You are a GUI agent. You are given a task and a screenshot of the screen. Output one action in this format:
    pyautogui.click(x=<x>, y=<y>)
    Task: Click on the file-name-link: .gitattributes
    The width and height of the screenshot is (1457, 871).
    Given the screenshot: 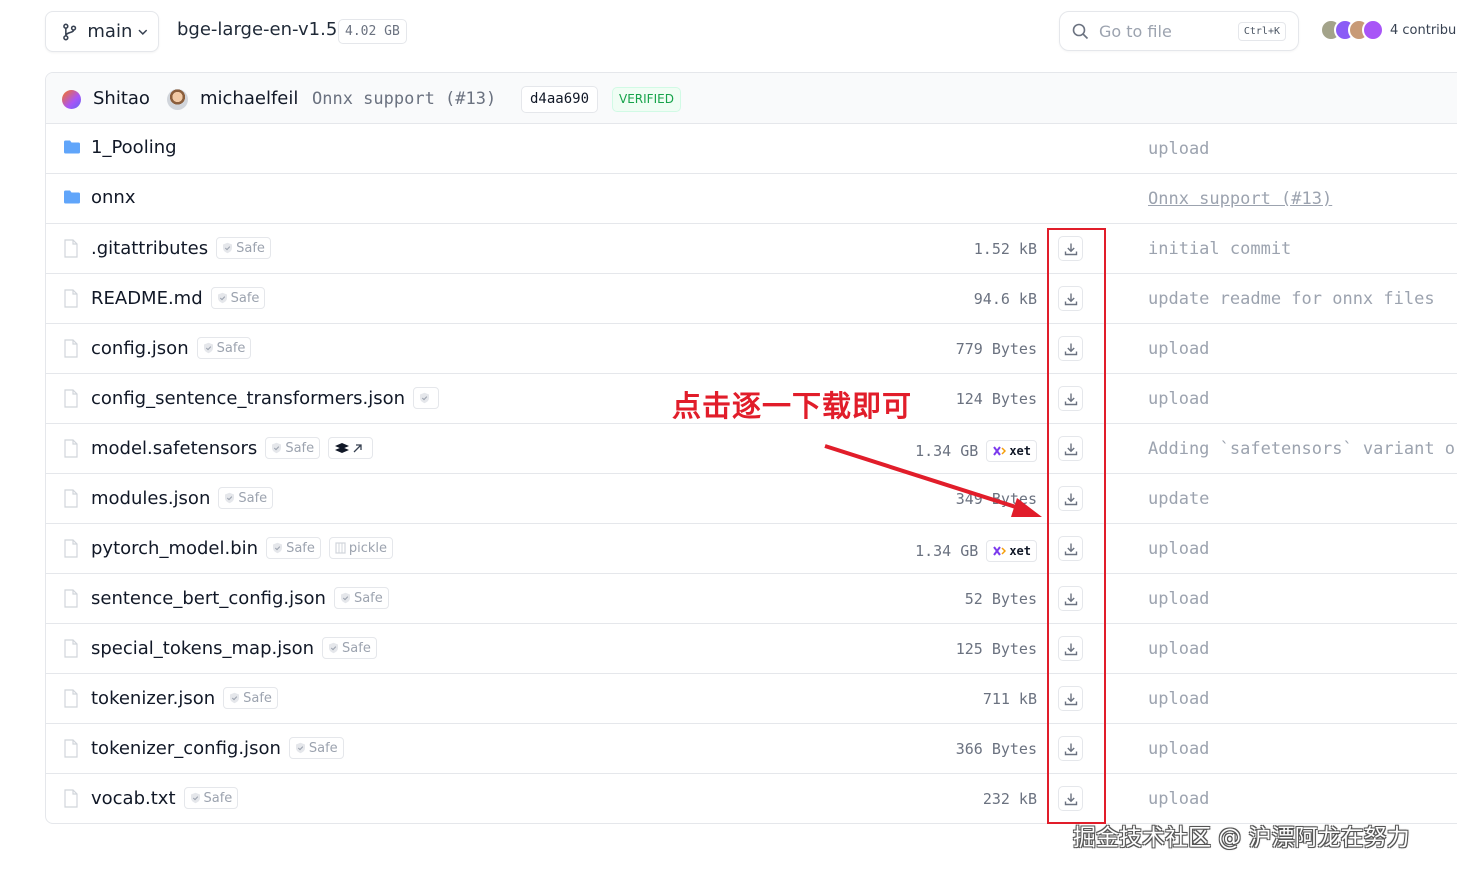 What is the action you would take?
    pyautogui.click(x=149, y=248)
    